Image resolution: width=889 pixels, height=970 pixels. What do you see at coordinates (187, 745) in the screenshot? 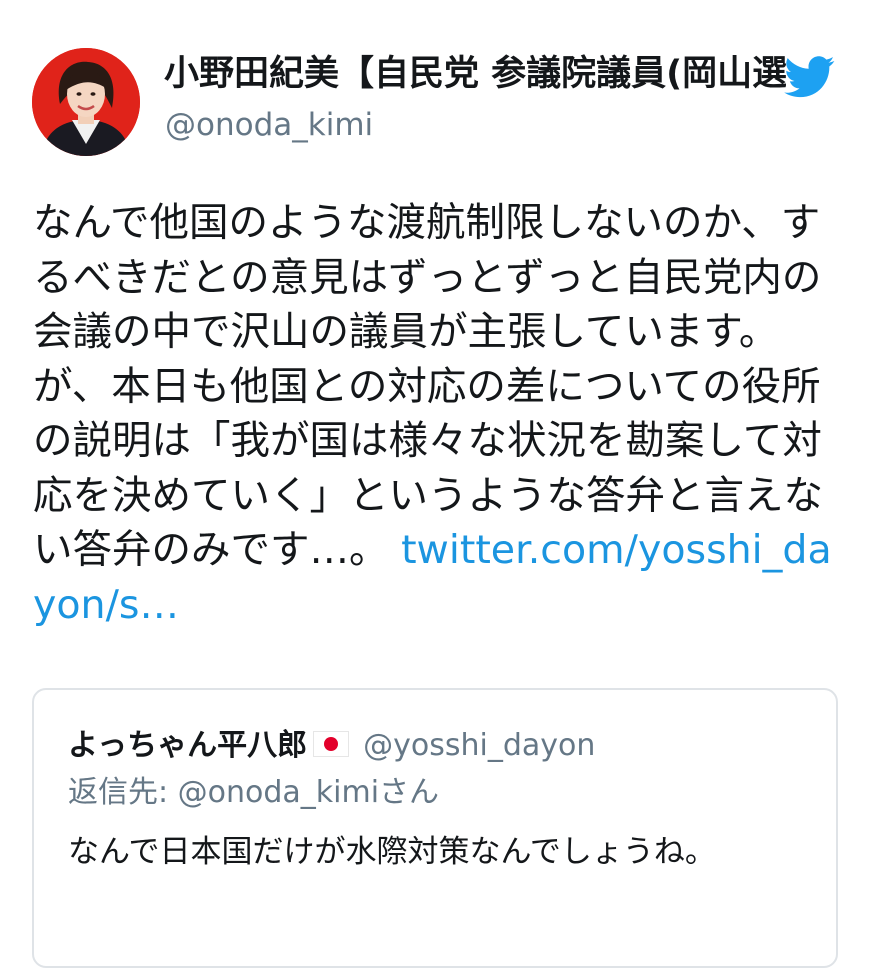
I see `quoted-author-name: よっちゃん平八郎` at bounding box center [187, 745].